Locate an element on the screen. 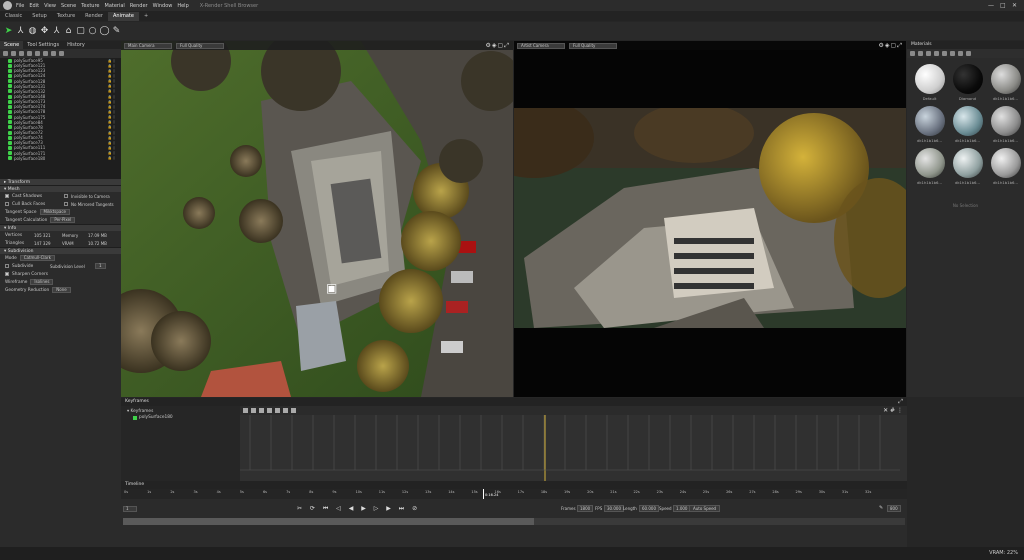  lasso-select-icon: ◯ is located at coordinates (104, 31).